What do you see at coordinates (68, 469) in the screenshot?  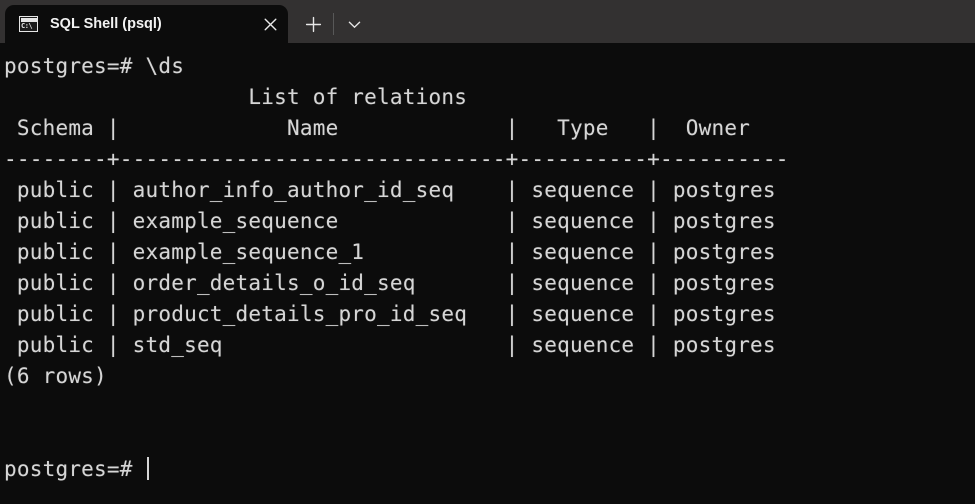 I see `prompt-text: postgres=#` at bounding box center [68, 469].